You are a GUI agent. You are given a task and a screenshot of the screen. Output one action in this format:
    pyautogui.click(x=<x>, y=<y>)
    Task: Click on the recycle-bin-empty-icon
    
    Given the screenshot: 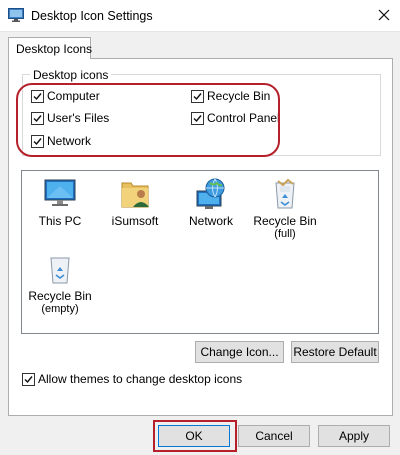 What is the action you would take?
    pyautogui.click(x=60, y=269)
    